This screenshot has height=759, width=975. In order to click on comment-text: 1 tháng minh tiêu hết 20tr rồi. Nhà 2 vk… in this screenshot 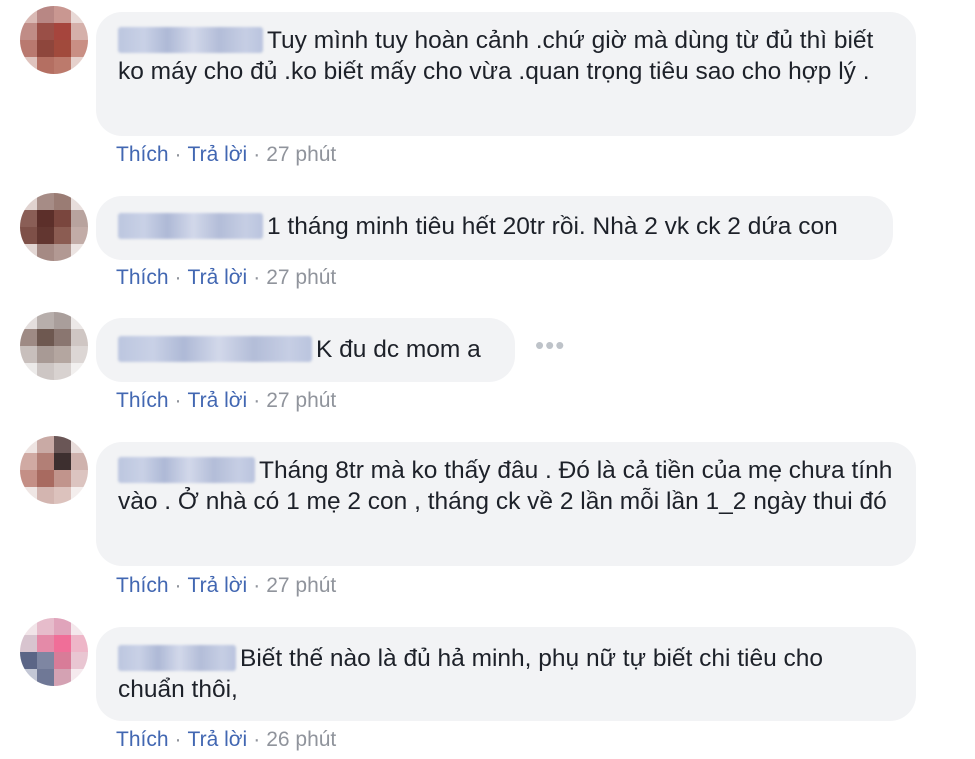, I will do `click(552, 226)`.